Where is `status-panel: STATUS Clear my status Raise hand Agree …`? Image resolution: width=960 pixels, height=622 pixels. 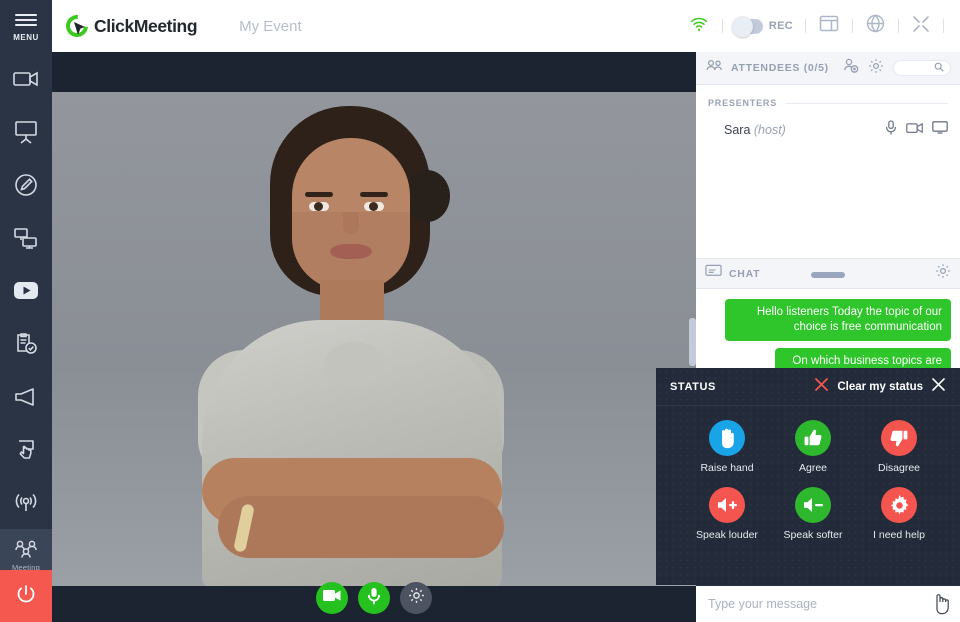
status-panel: STATUS Clear my status Raise hand Agree … is located at coordinates (808, 476).